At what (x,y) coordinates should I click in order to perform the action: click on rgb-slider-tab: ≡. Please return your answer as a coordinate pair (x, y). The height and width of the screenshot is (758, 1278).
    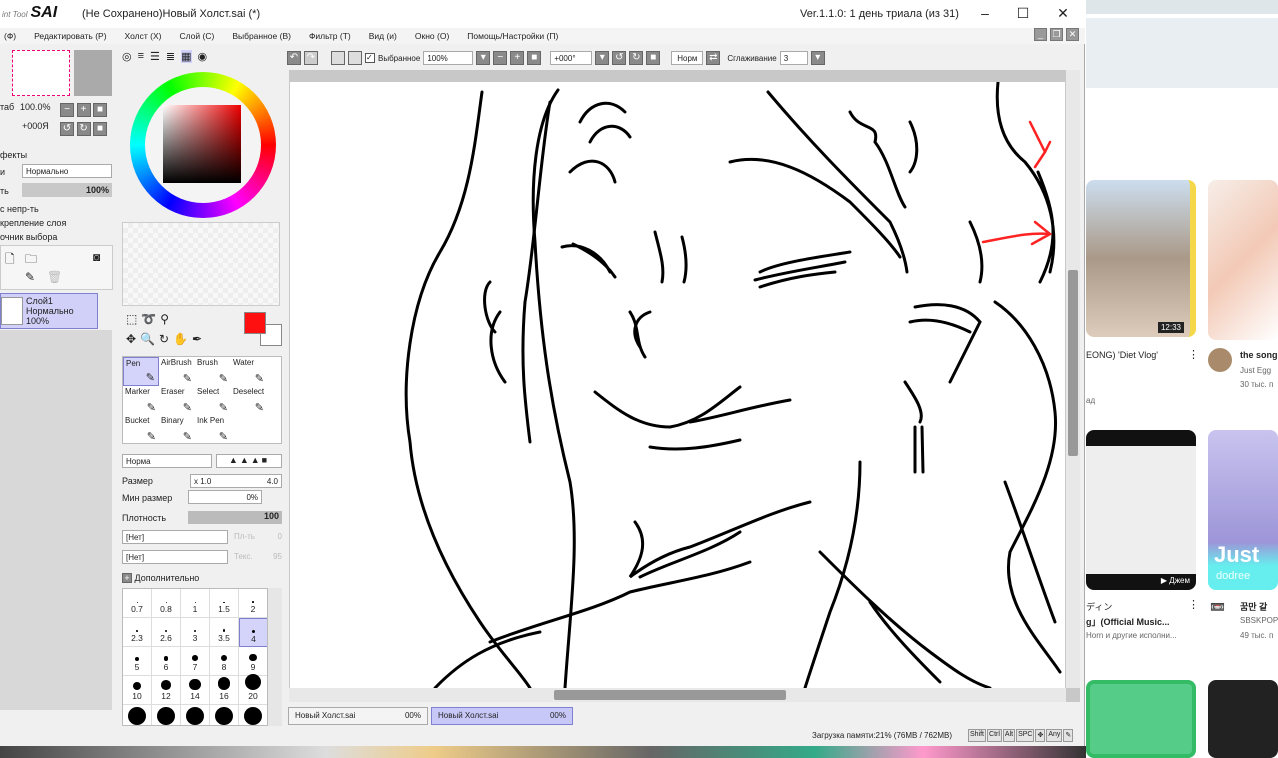
    Looking at the image, I should click on (141, 56).